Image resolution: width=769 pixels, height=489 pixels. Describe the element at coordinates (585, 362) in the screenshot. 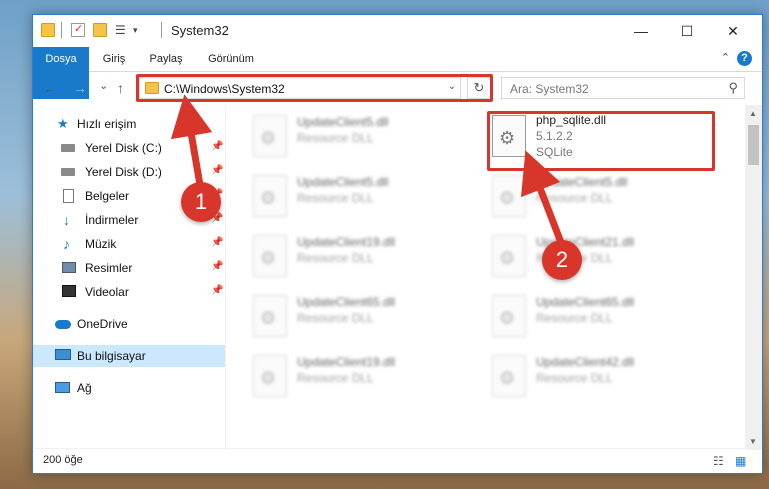

I see `file-name: UpdateClient42.dll` at that location.